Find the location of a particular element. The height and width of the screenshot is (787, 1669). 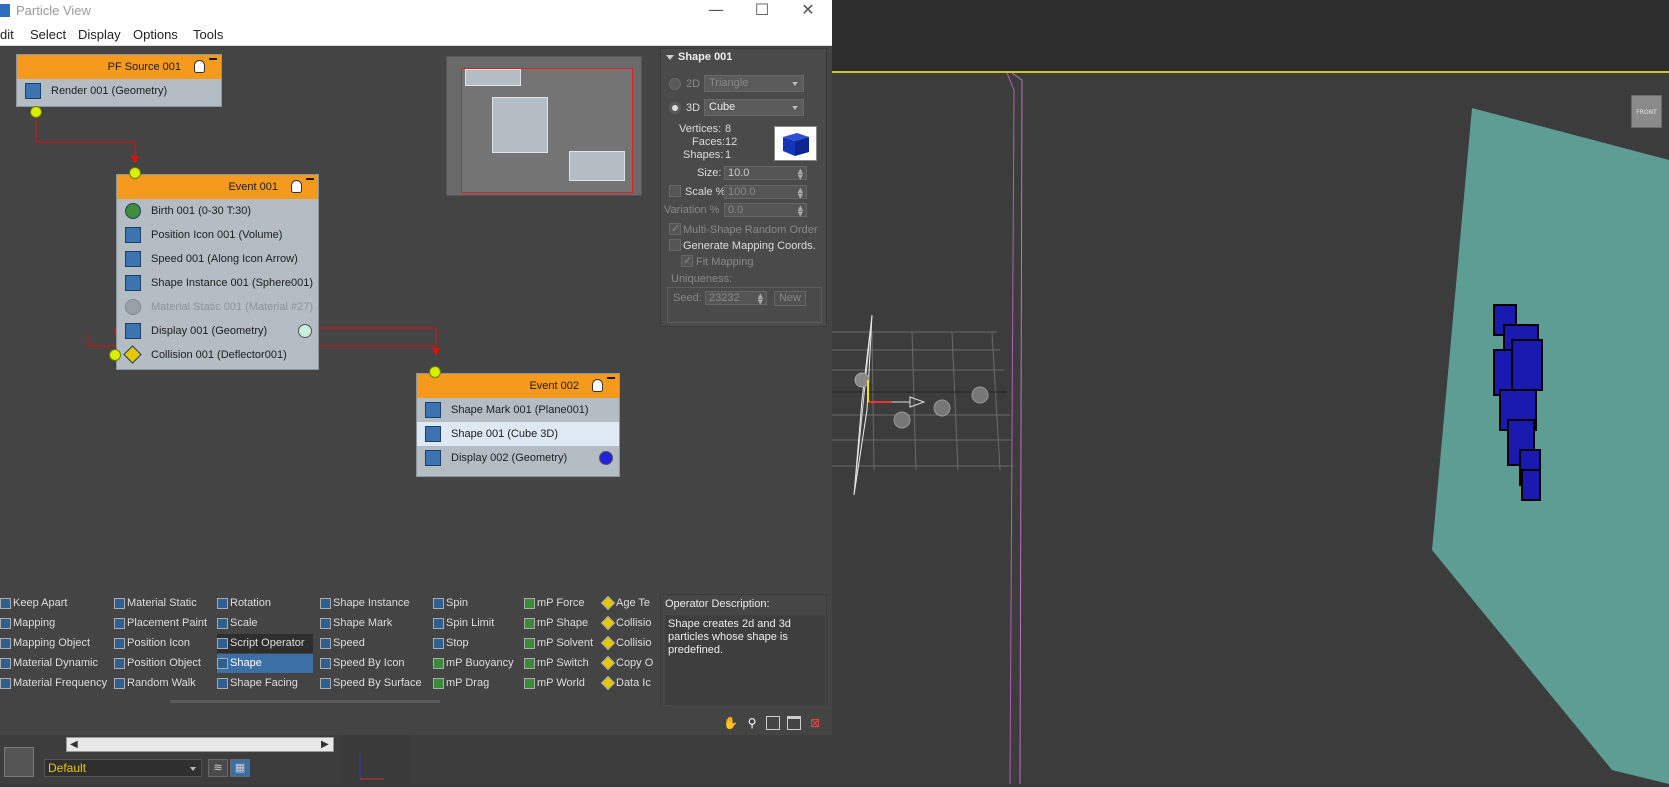

layer-explorer-icon: ▦ is located at coordinates (240, 768).